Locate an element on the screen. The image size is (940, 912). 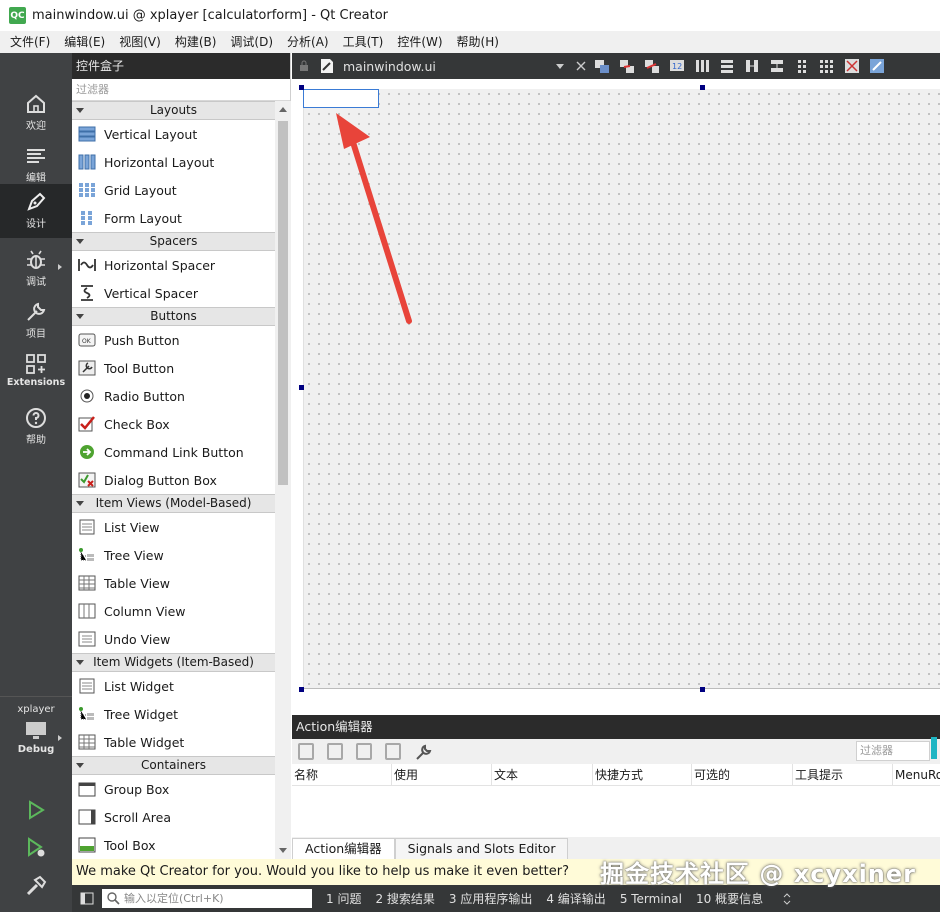
menu-edit: 编辑(E) is located at coordinates (84, 42).